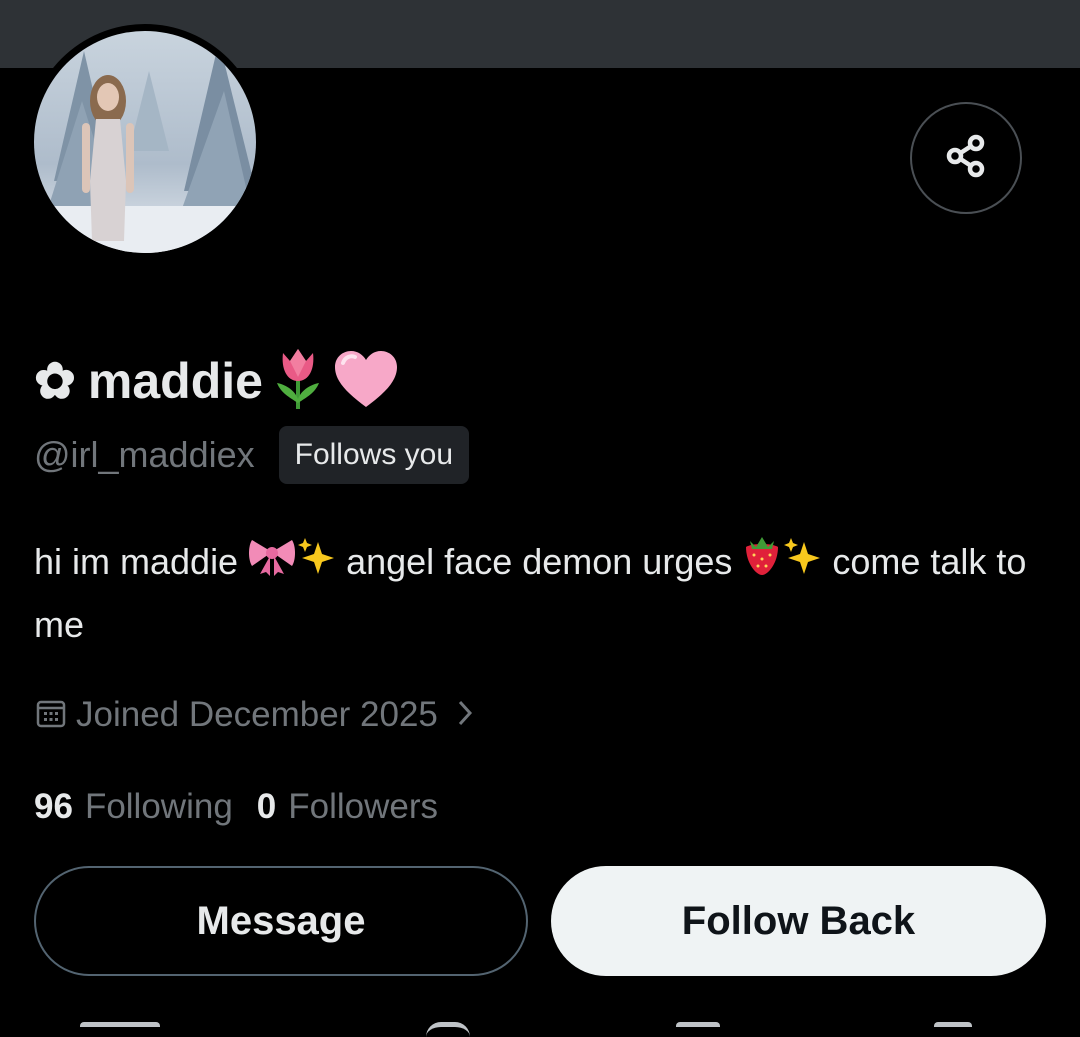 This screenshot has height=1037, width=1080. I want to click on ribbon-emoji, so click(272, 564).